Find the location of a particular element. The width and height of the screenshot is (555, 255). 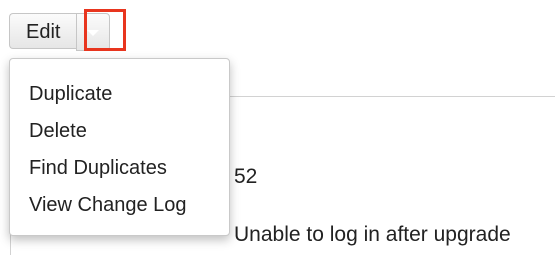

actions-dropdown-toggle is located at coordinates (93, 32).